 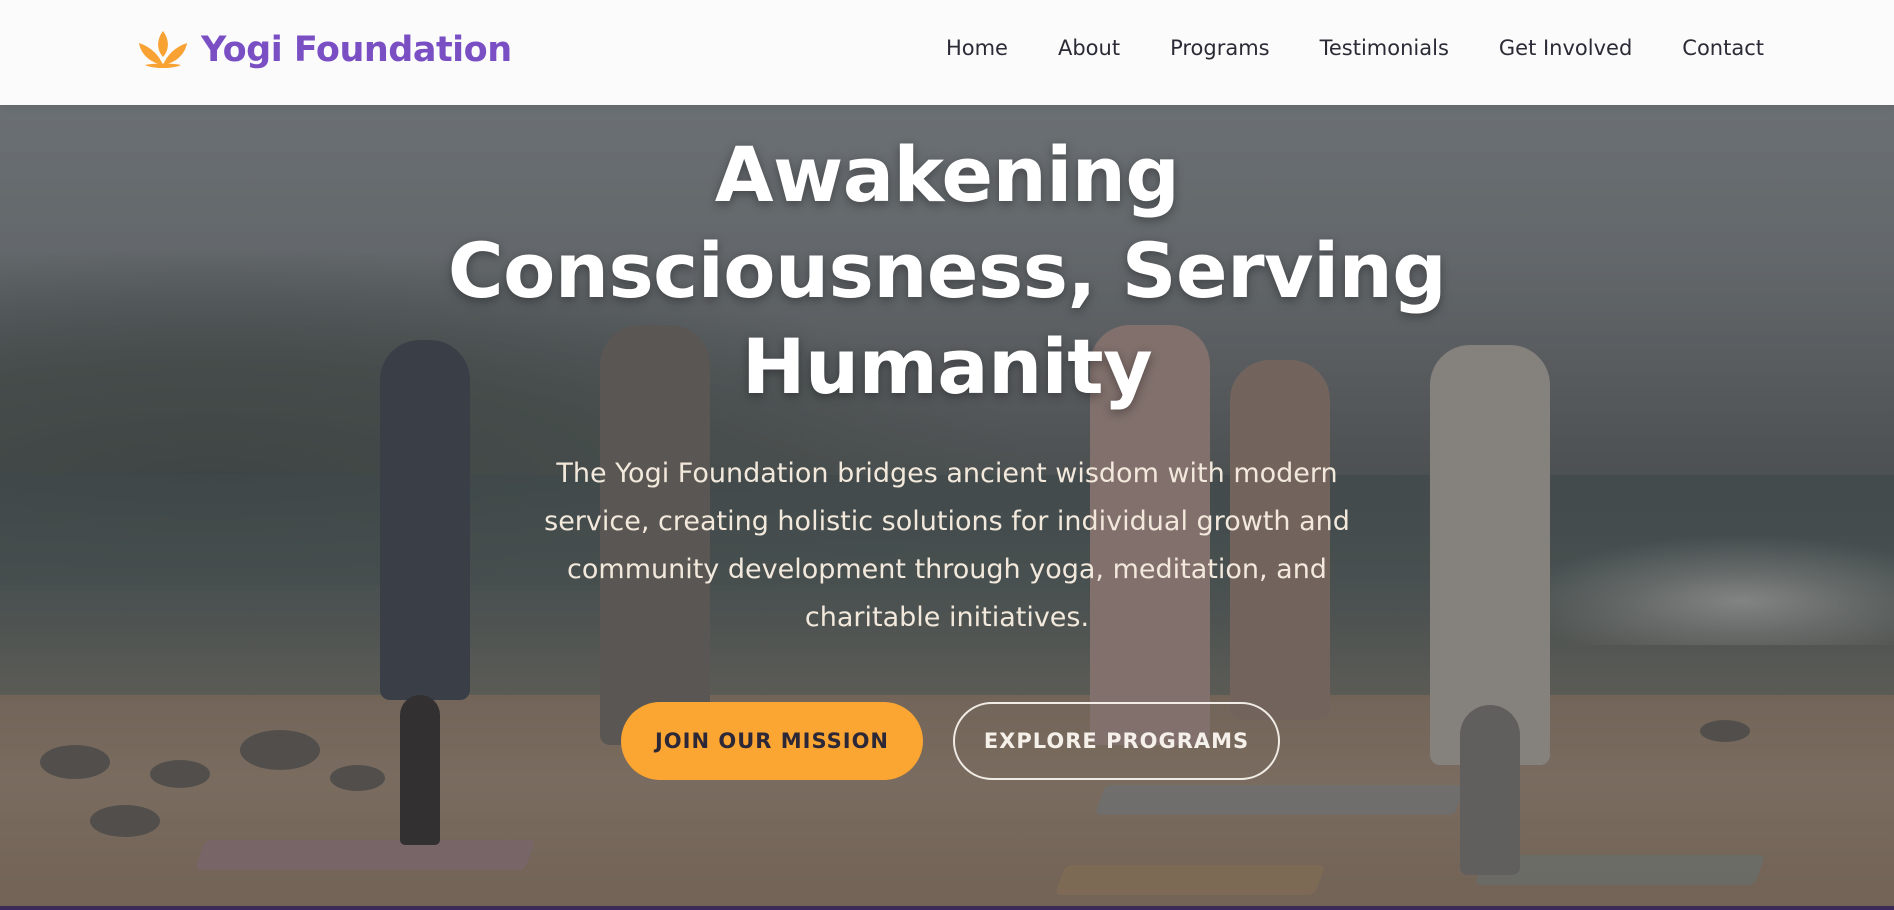 I want to click on lotus-icon, so click(x=163, y=49).